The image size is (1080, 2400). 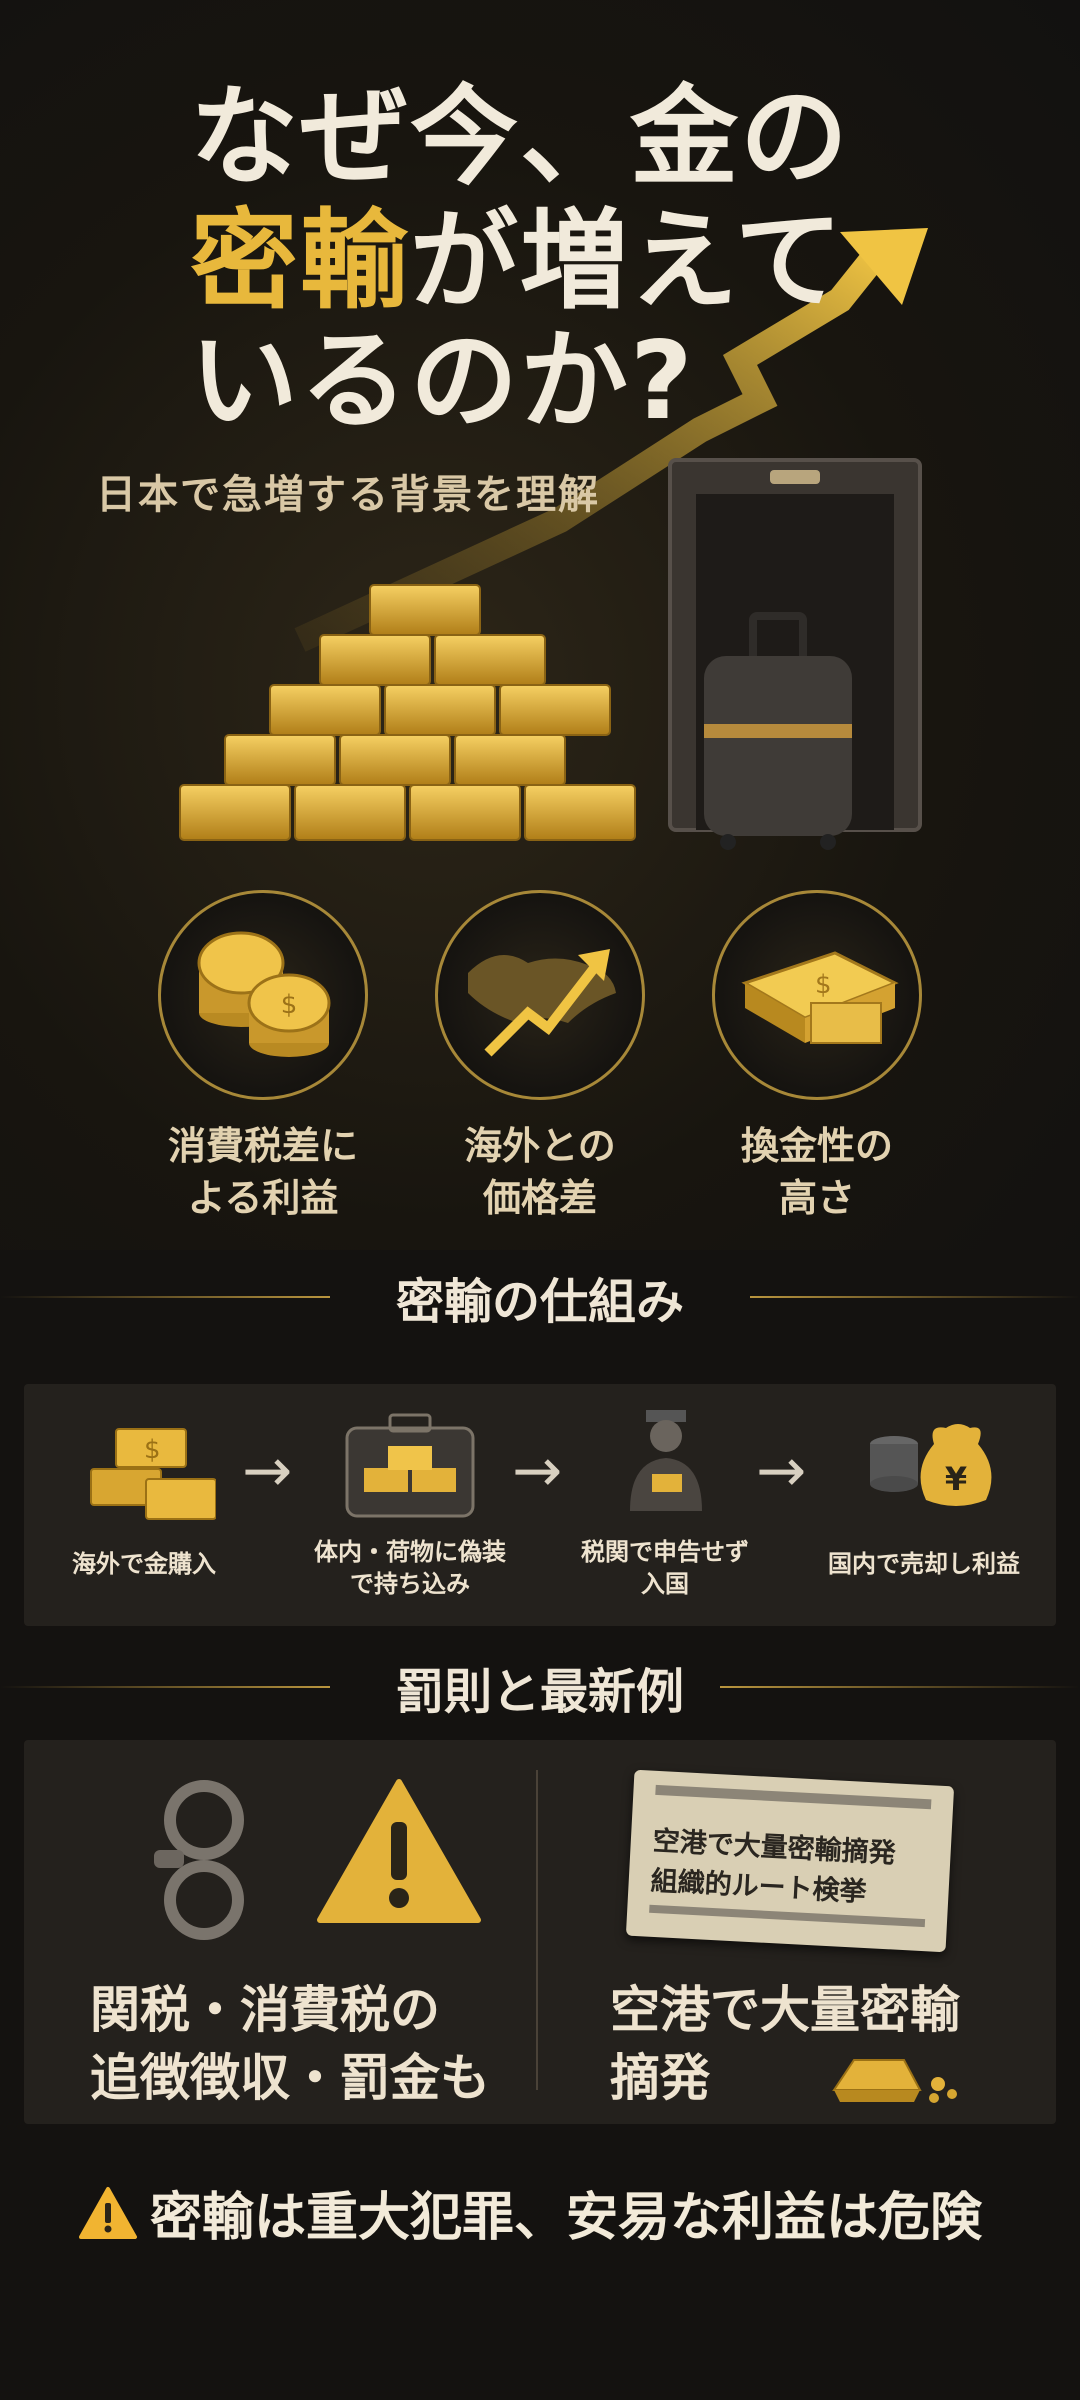 What do you see at coordinates (781, 1471) in the screenshot?
I see `flow-arrow-3: →` at bounding box center [781, 1471].